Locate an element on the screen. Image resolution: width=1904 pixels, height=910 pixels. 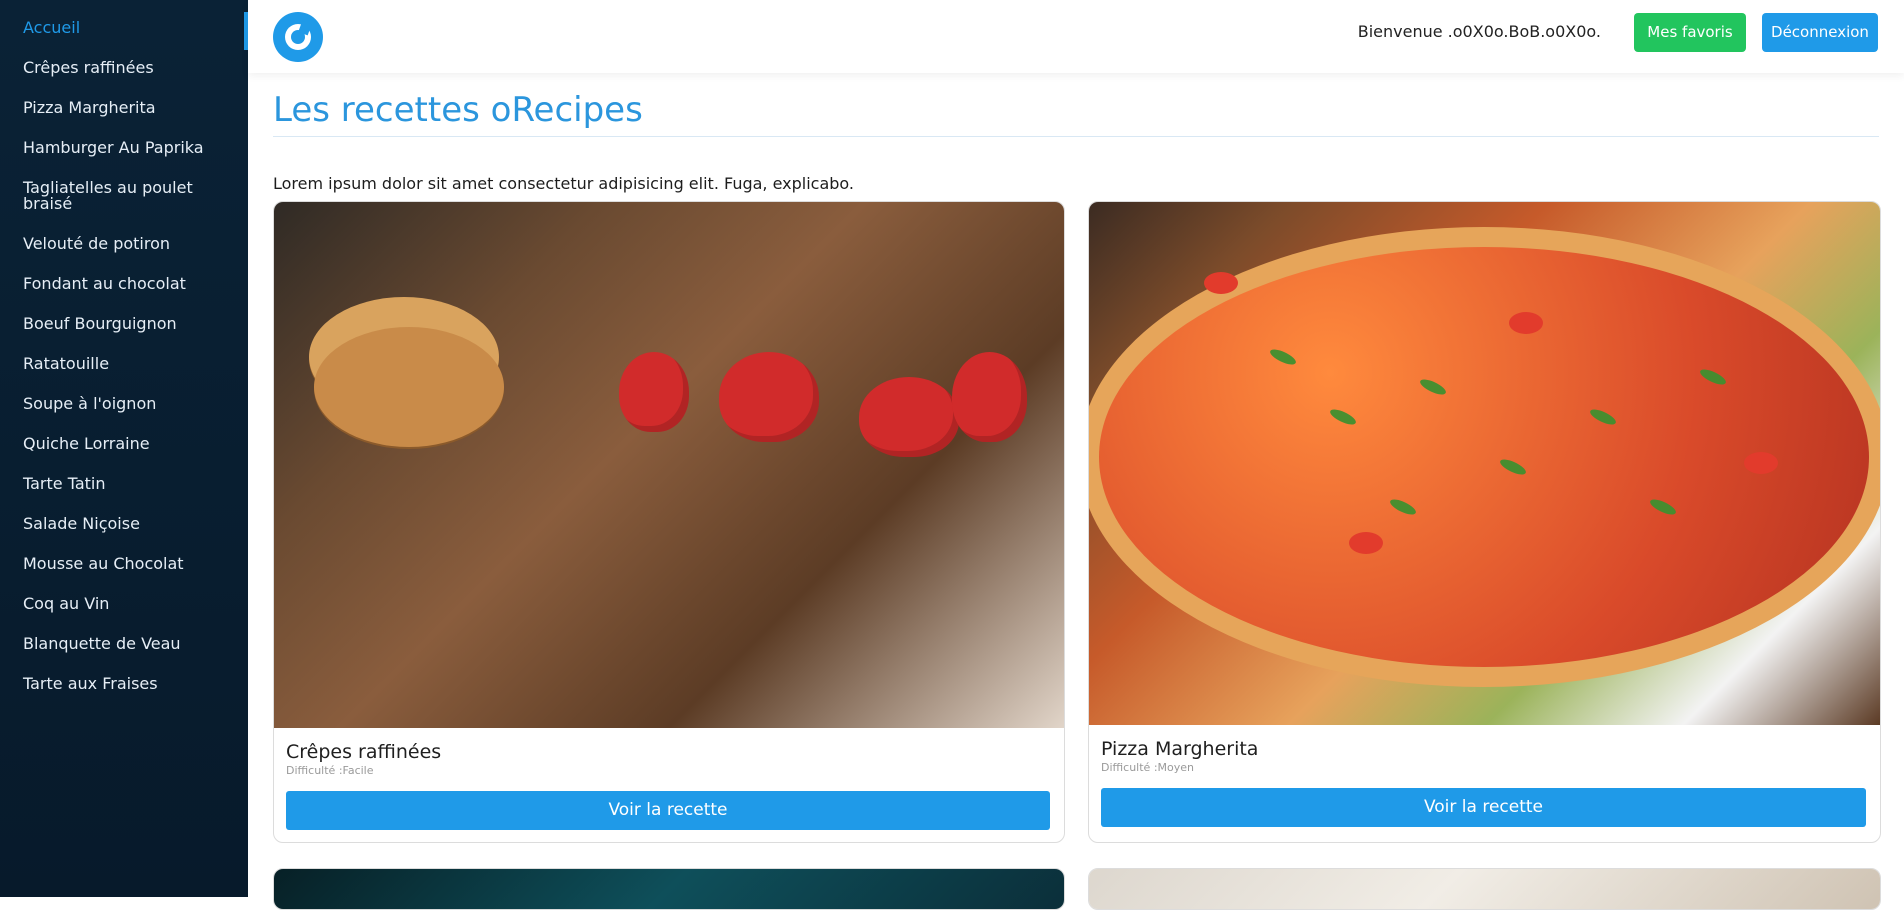
sidebar-item-mousse-au-chocolat: Mousse au Chocolat is located at coordinates (124, 564).